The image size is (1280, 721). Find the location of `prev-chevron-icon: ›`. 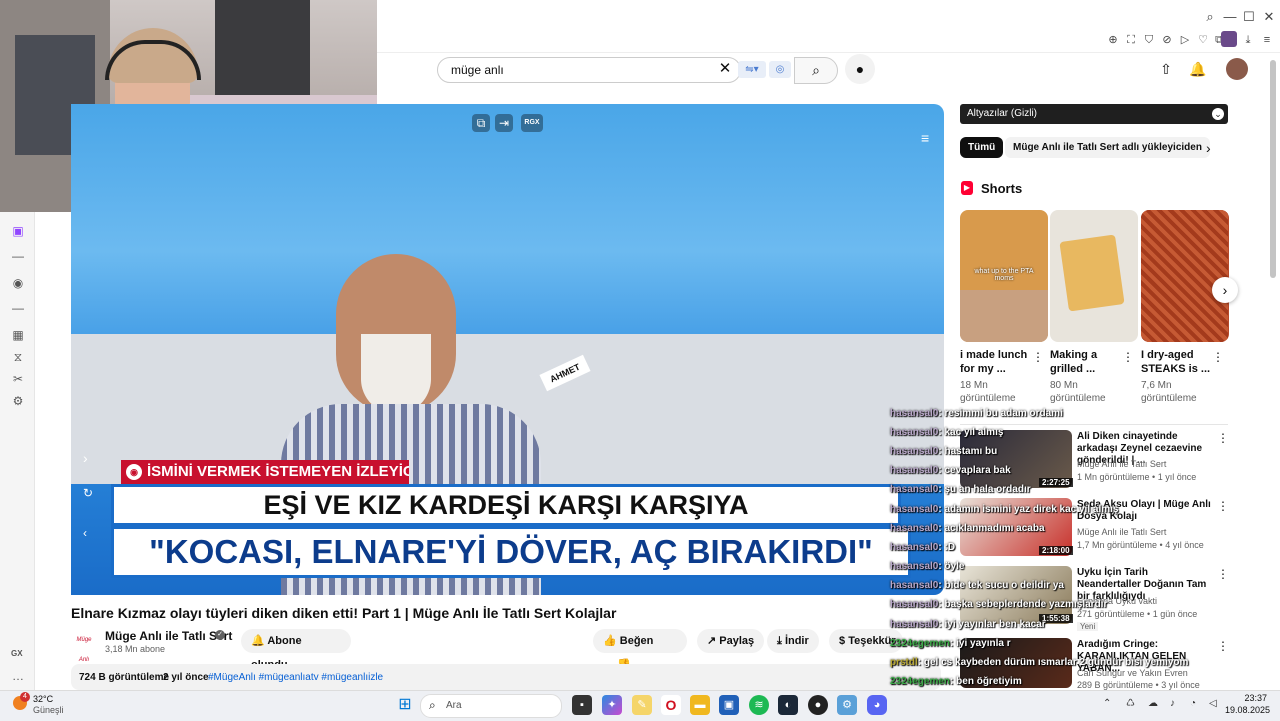

prev-chevron-icon: › is located at coordinates (85, 458).